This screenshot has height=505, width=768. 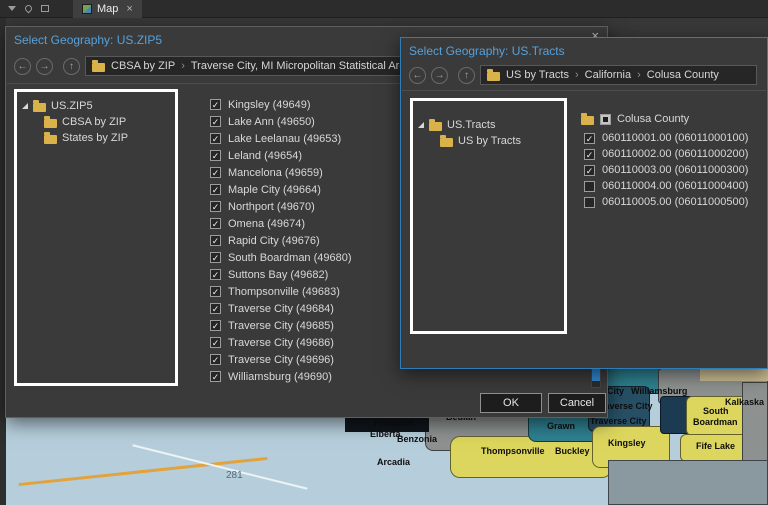 What do you see at coordinates (572, 451) in the screenshot?
I see `map-place-label: Buckley` at bounding box center [572, 451].